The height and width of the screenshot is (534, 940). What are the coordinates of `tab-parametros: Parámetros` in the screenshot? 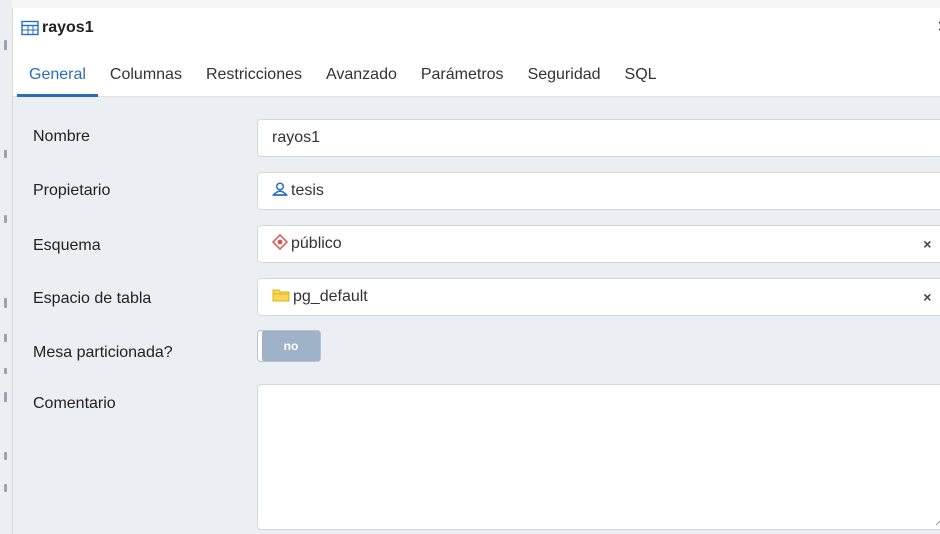 It's located at (462, 81).